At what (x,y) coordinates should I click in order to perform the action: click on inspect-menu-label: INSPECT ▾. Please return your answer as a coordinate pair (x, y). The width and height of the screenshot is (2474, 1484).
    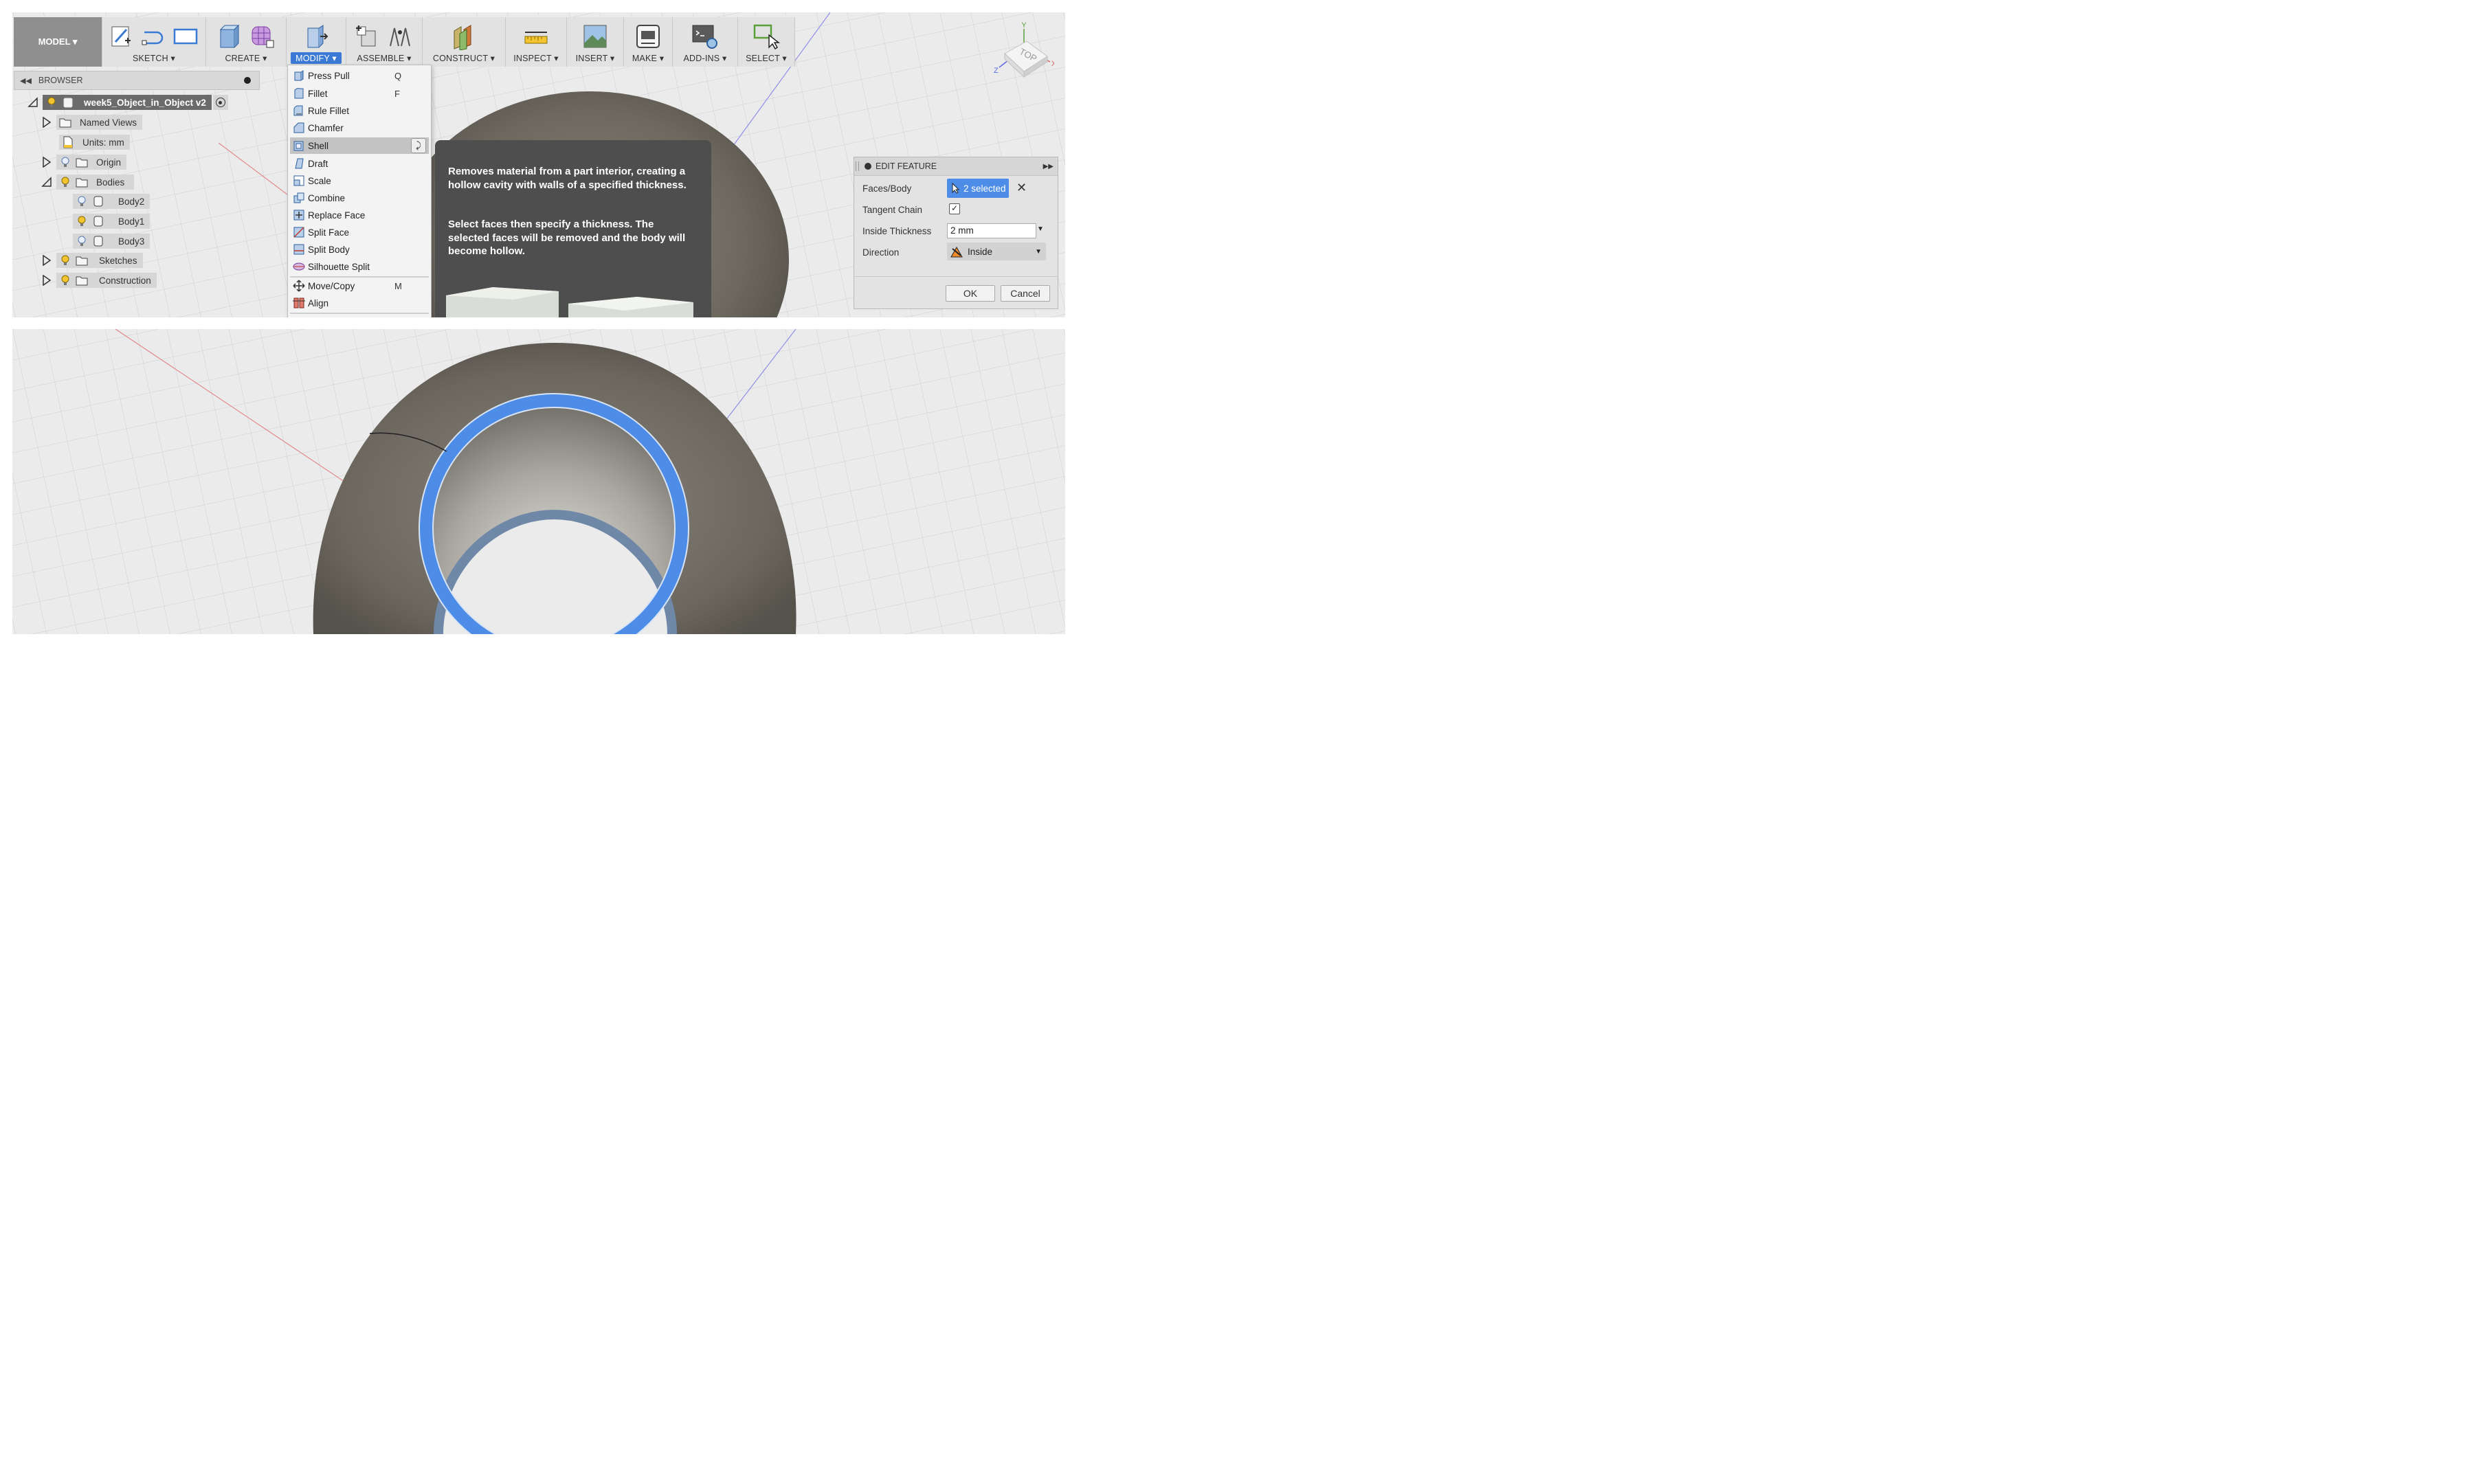
    Looking at the image, I should click on (536, 58).